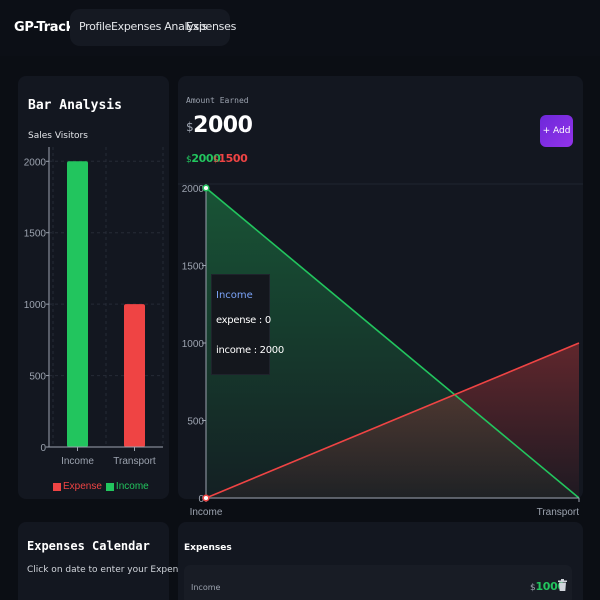  Describe the element at coordinates (93, 561) in the screenshot. I see `expenses-calendar-card` at that location.